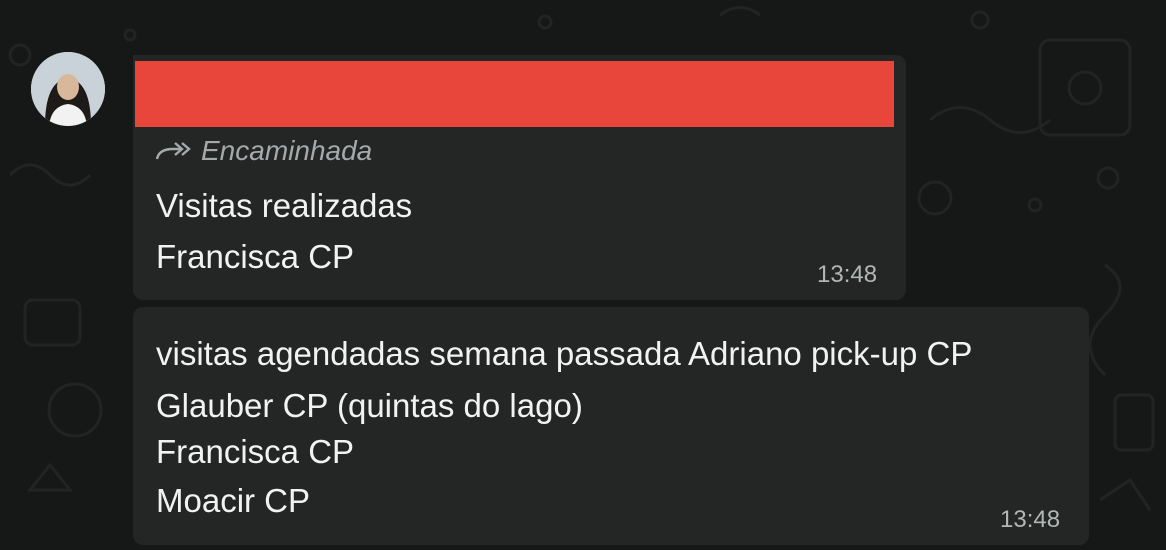  I want to click on user-avatar-icon, so click(68, 89).